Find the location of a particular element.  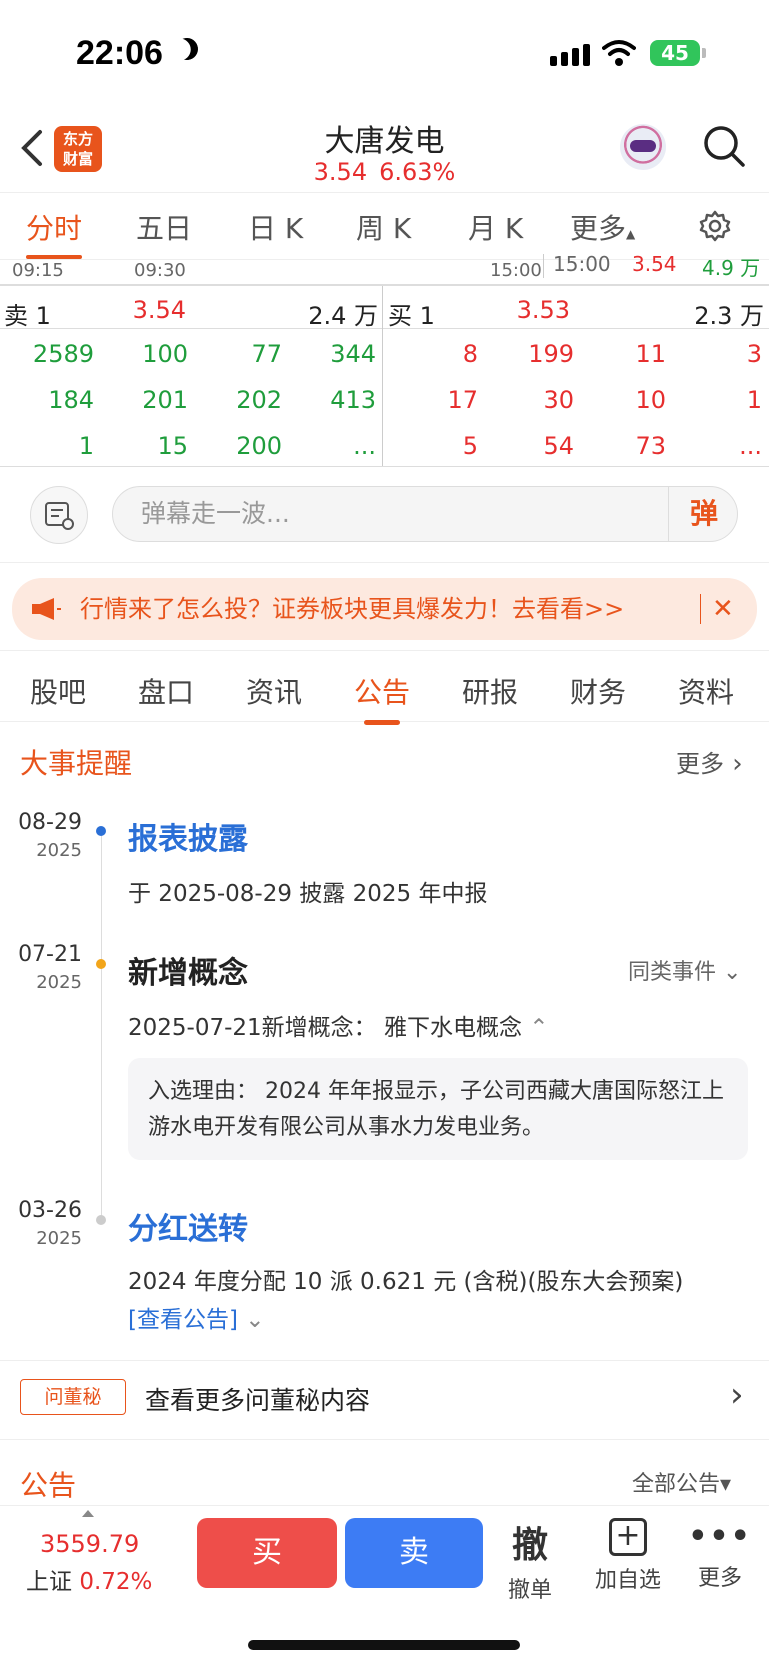

events-more-link: 更多 › is located at coordinates (709, 761).